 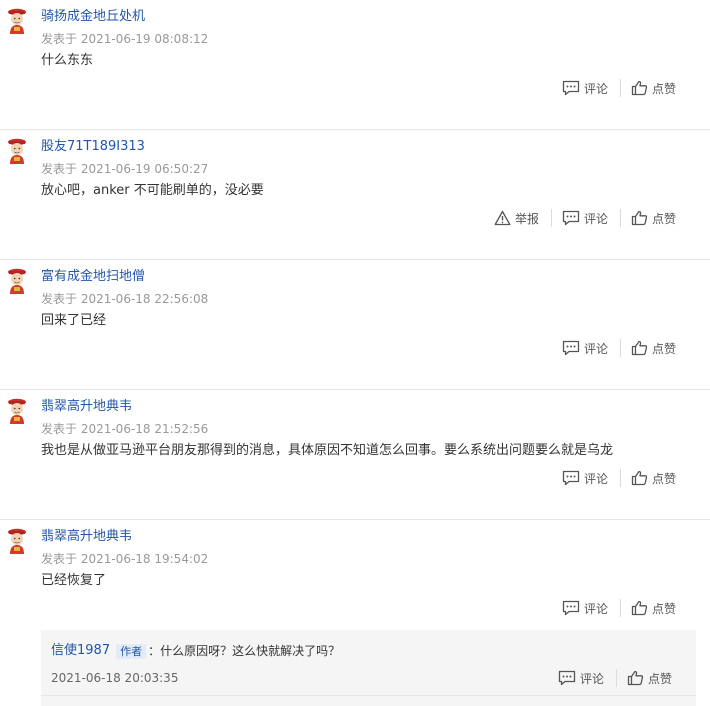 What do you see at coordinates (125, 299) in the screenshot?
I see `comment-timestamp: 发表于 2021-06-18 22:56:08` at bounding box center [125, 299].